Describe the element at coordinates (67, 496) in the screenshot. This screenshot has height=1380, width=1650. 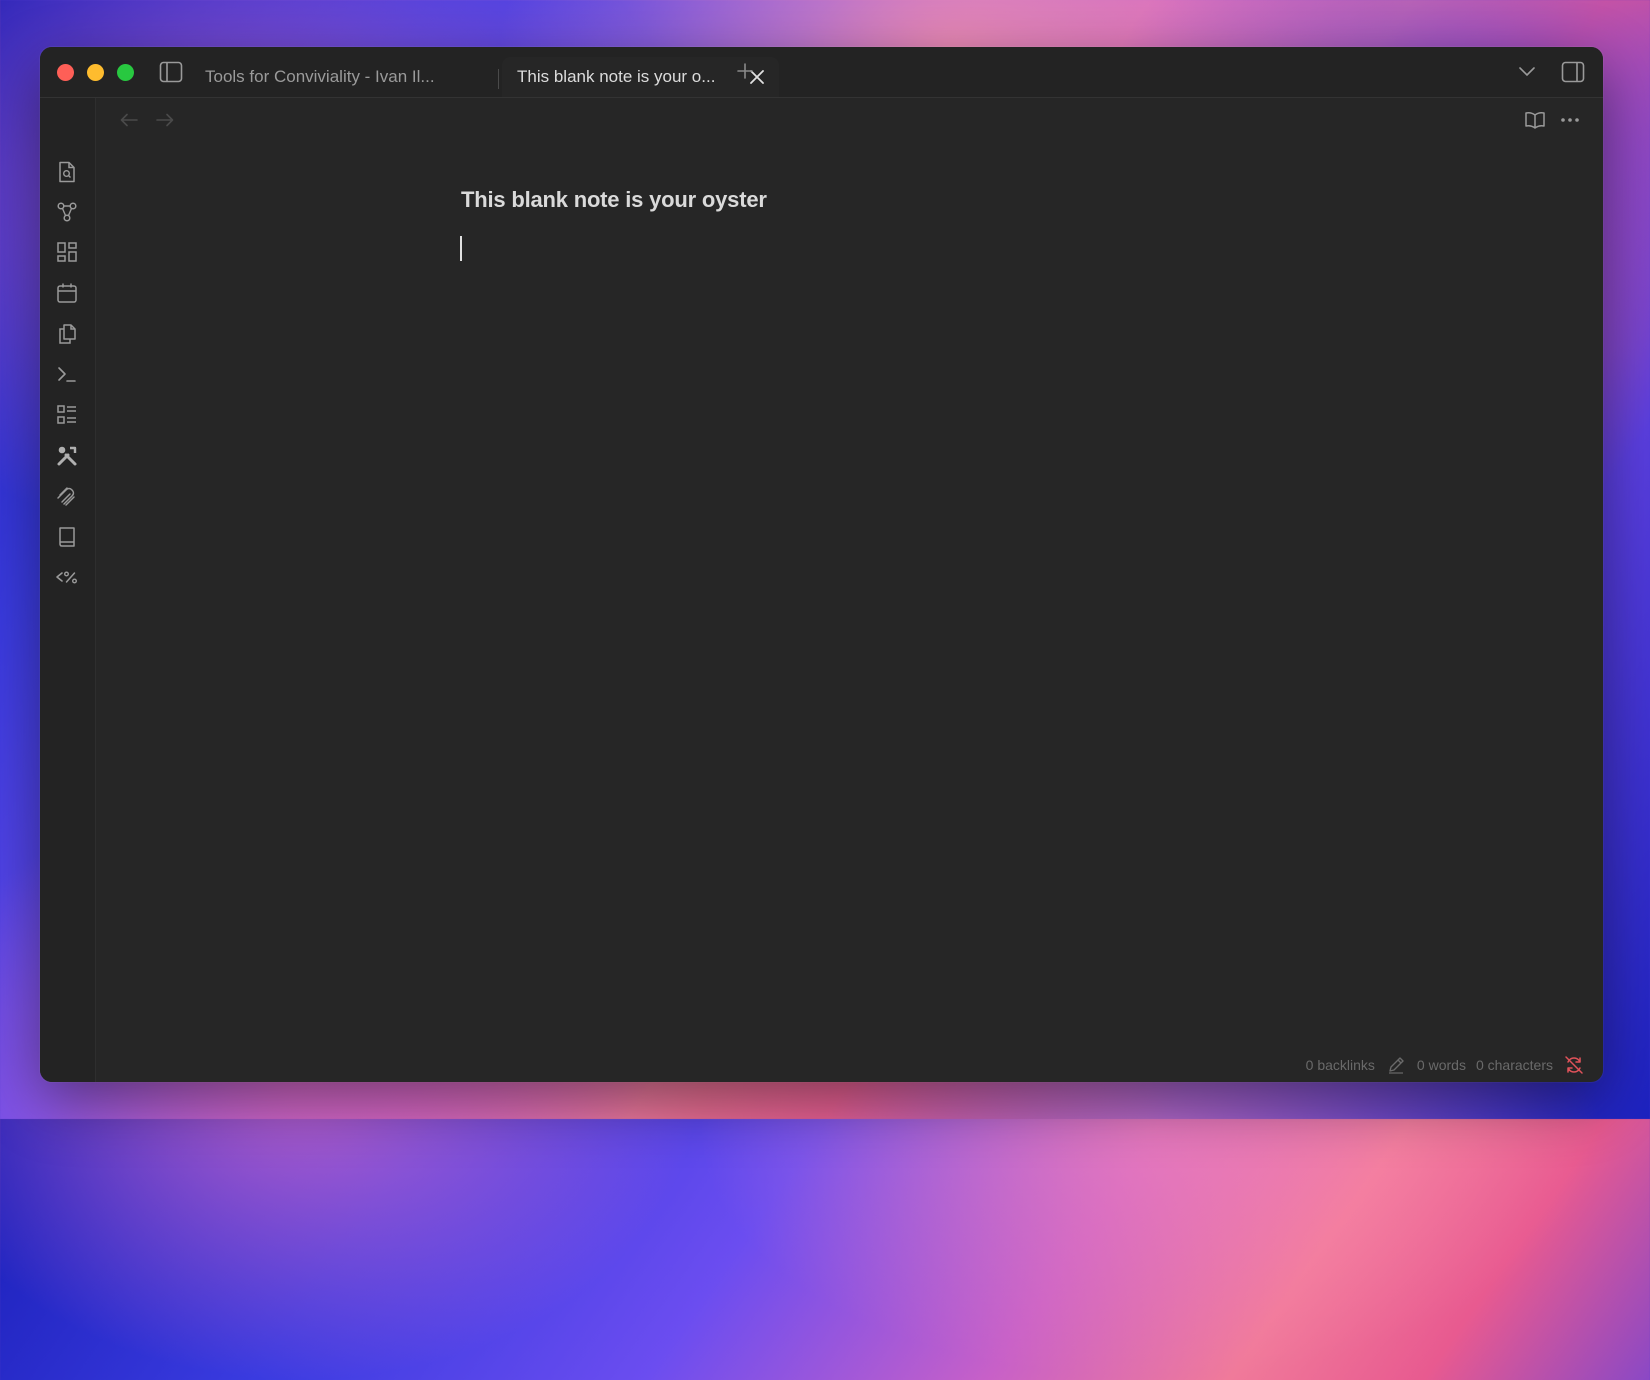
I see `link-icon` at that location.